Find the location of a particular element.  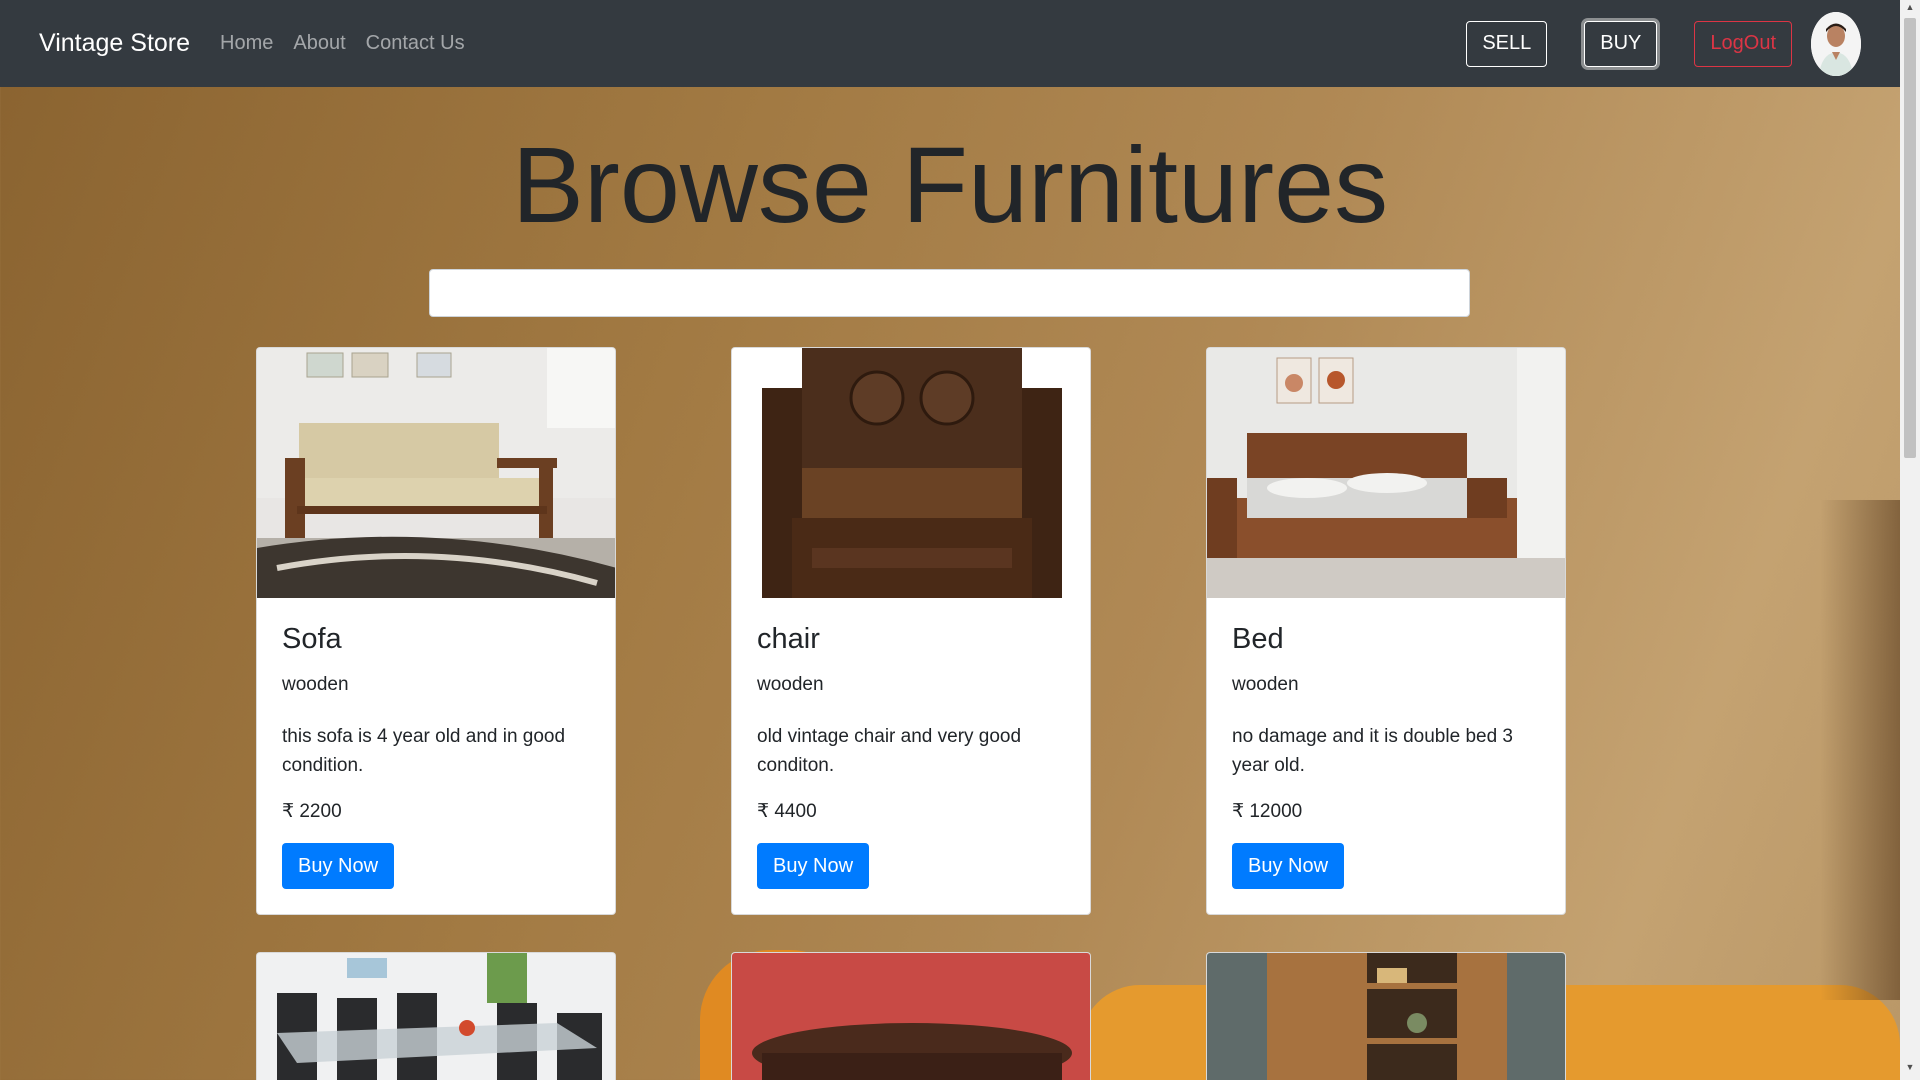

avatar is located at coordinates (1836, 43).